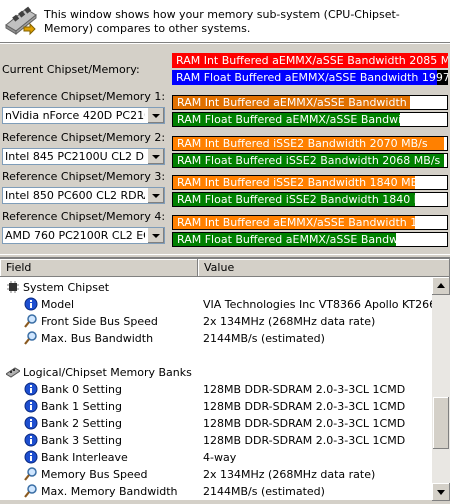 The height and width of the screenshot is (504, 450). Describe the element at coordinates (75, 195) in the screenshot. I see `reference-select-value: Intel 850 PC600 CL2 RDRAM (` at that location.